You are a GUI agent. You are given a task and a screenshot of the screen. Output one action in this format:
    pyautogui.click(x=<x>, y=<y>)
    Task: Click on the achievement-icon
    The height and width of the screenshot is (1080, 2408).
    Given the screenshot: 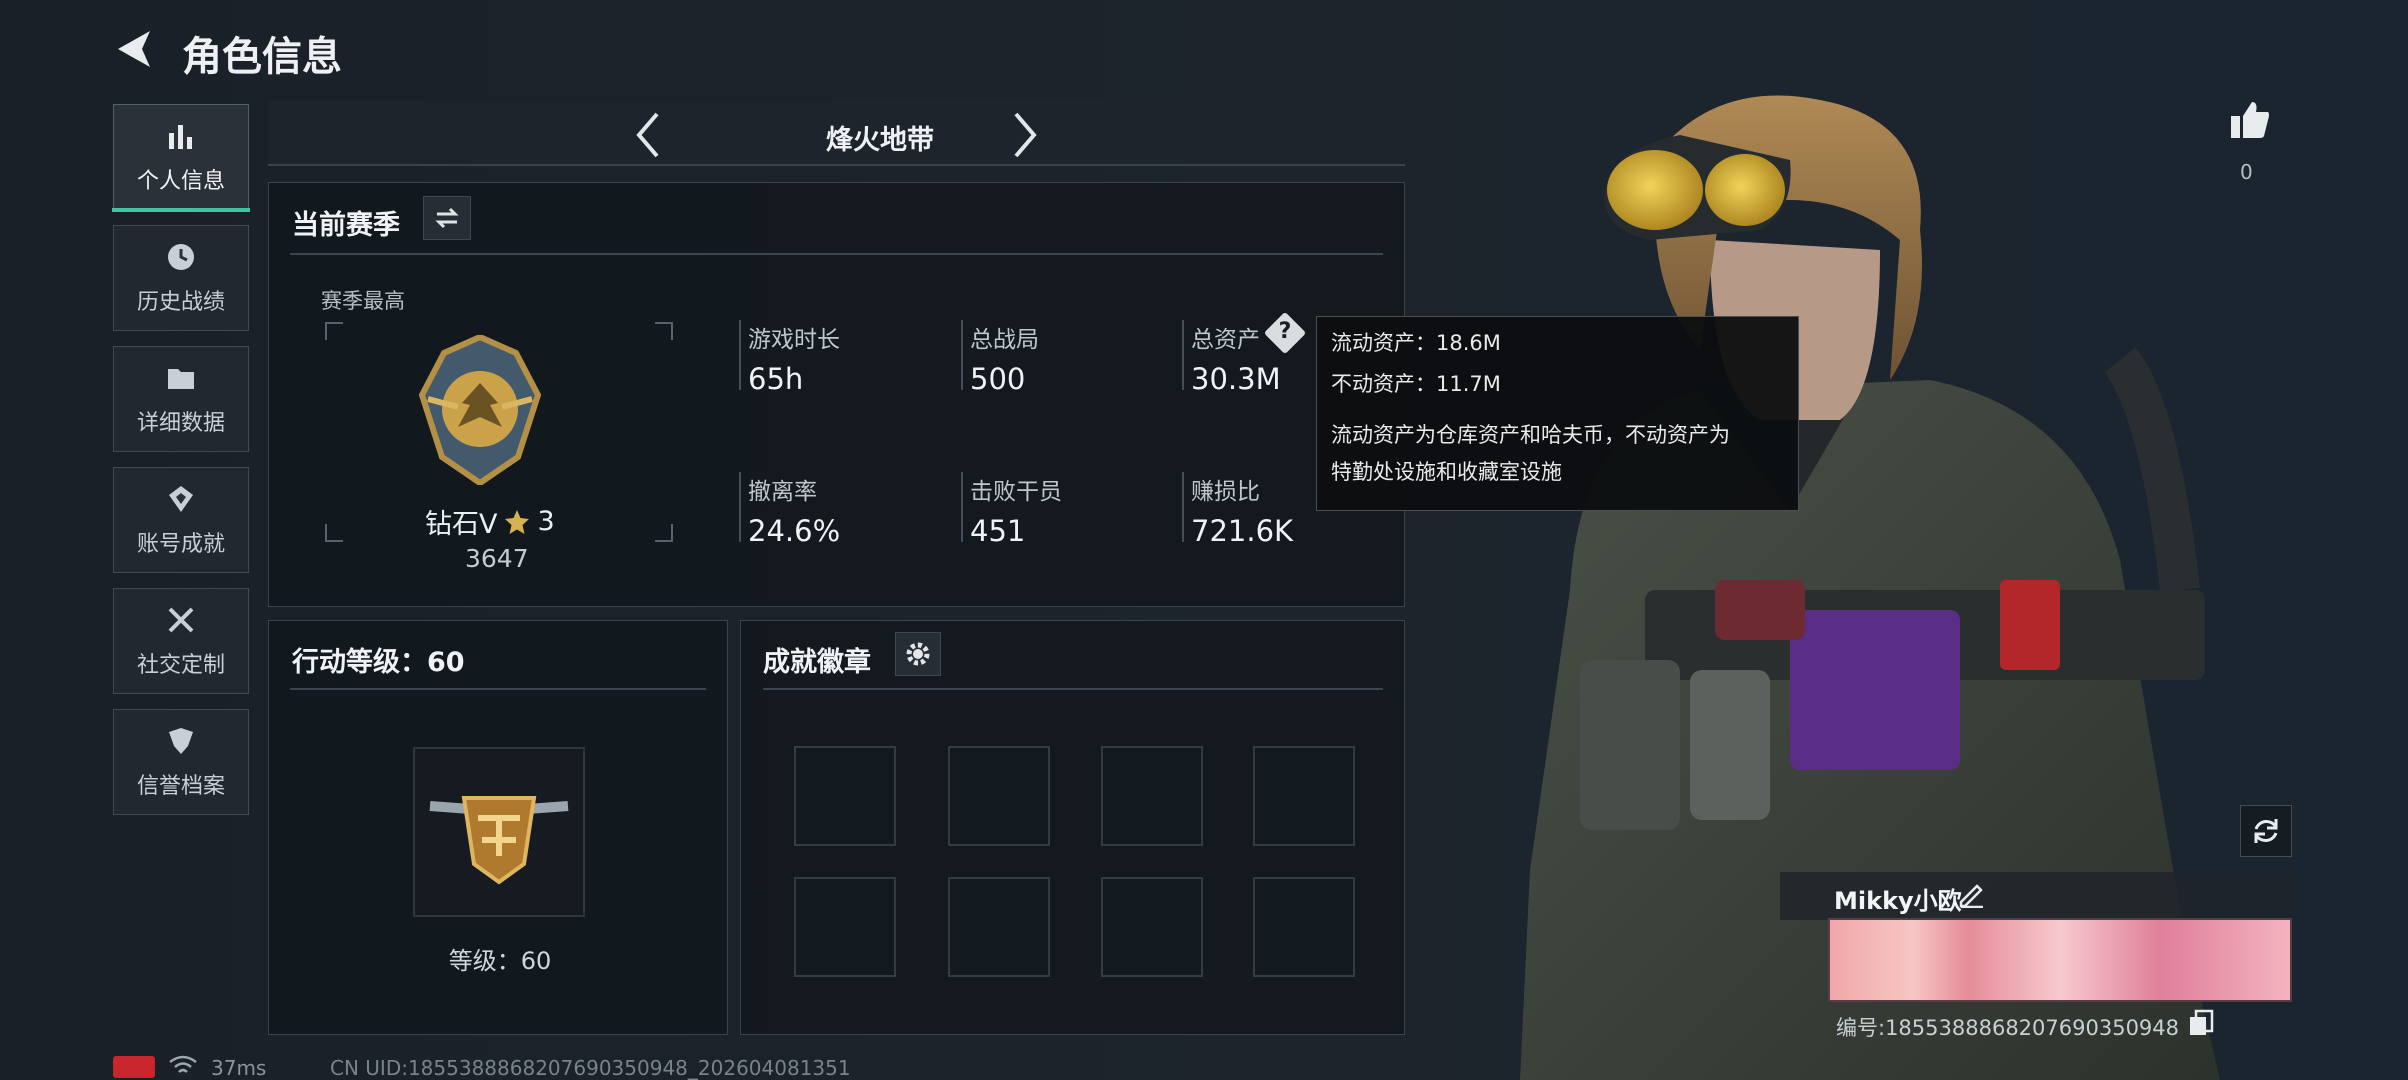 What is the action you would take?
    pyautogui.click(x=181, y=499)
    